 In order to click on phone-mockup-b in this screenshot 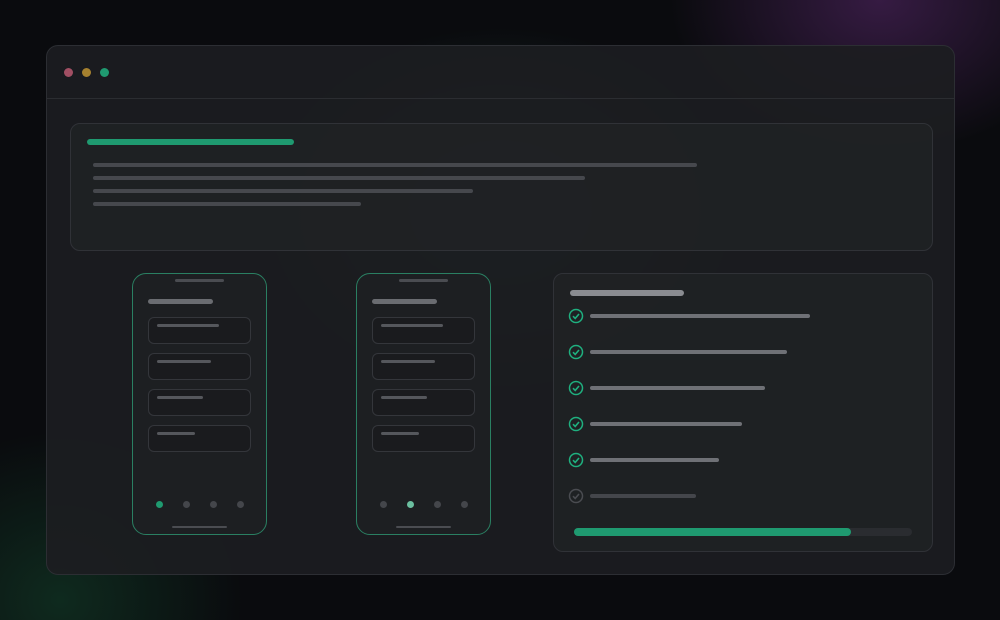, I will do `click(423, 404)`.